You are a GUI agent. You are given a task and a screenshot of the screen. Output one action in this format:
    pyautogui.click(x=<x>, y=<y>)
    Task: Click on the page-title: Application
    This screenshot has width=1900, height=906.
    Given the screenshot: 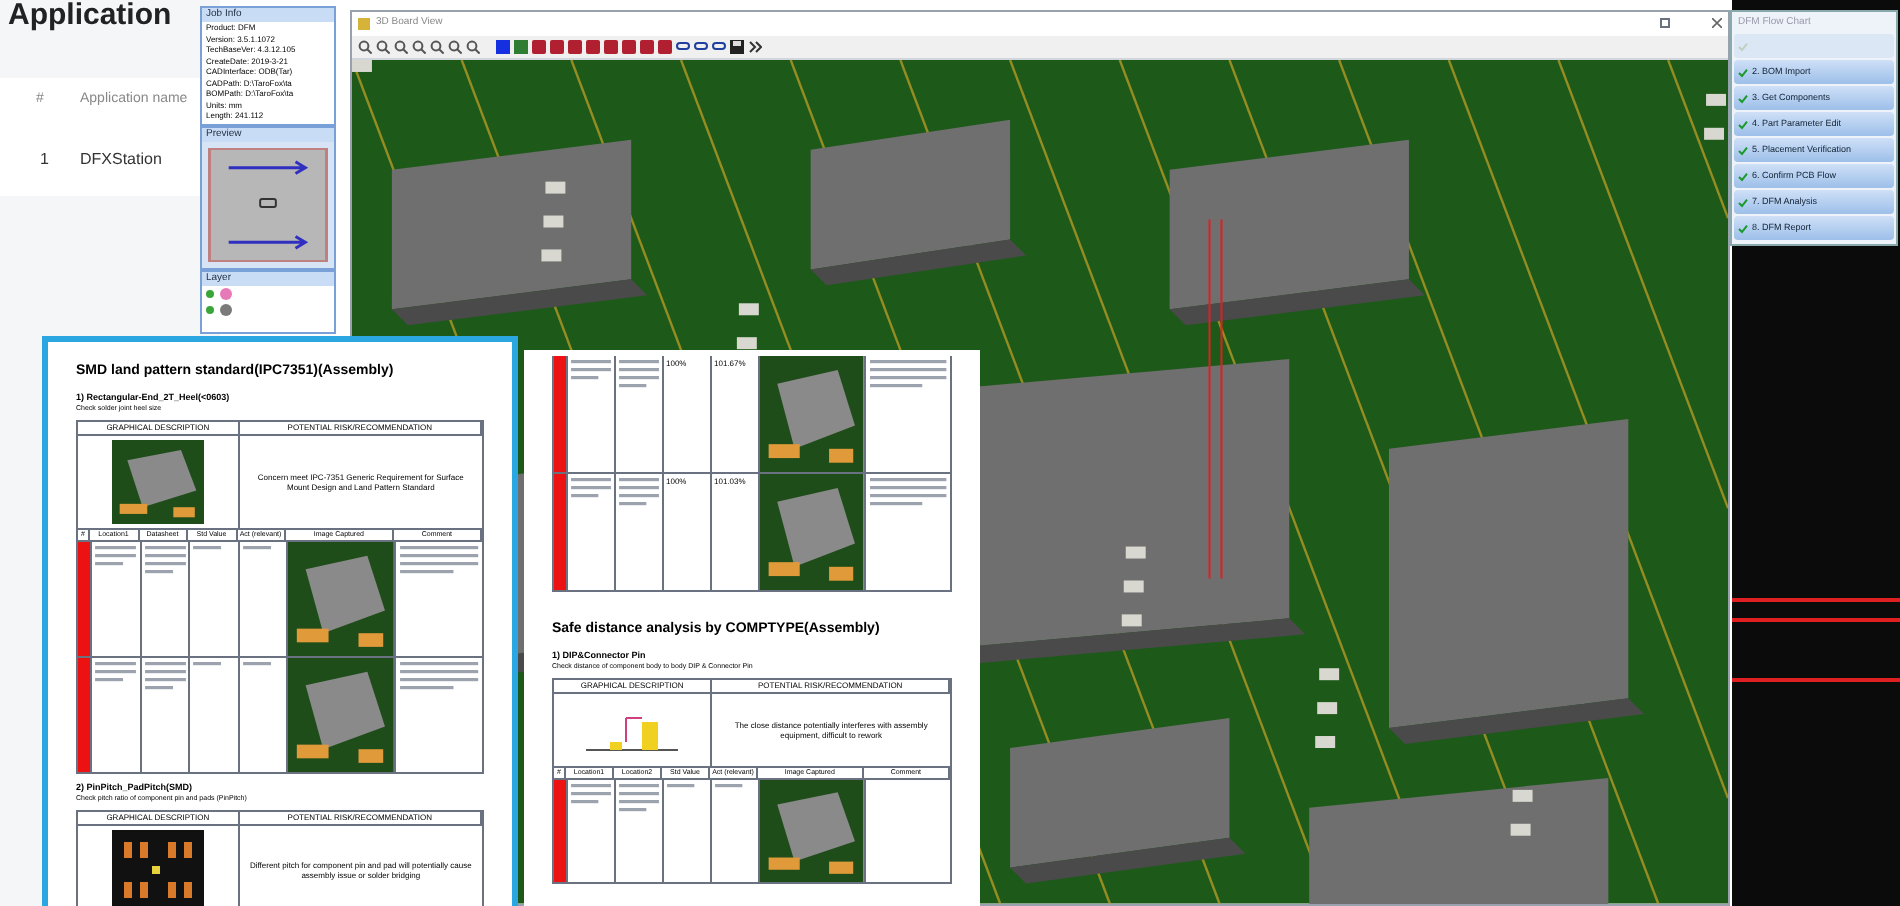 What is the action you would take?
    pyautogui.click(x=89, y=15)
    